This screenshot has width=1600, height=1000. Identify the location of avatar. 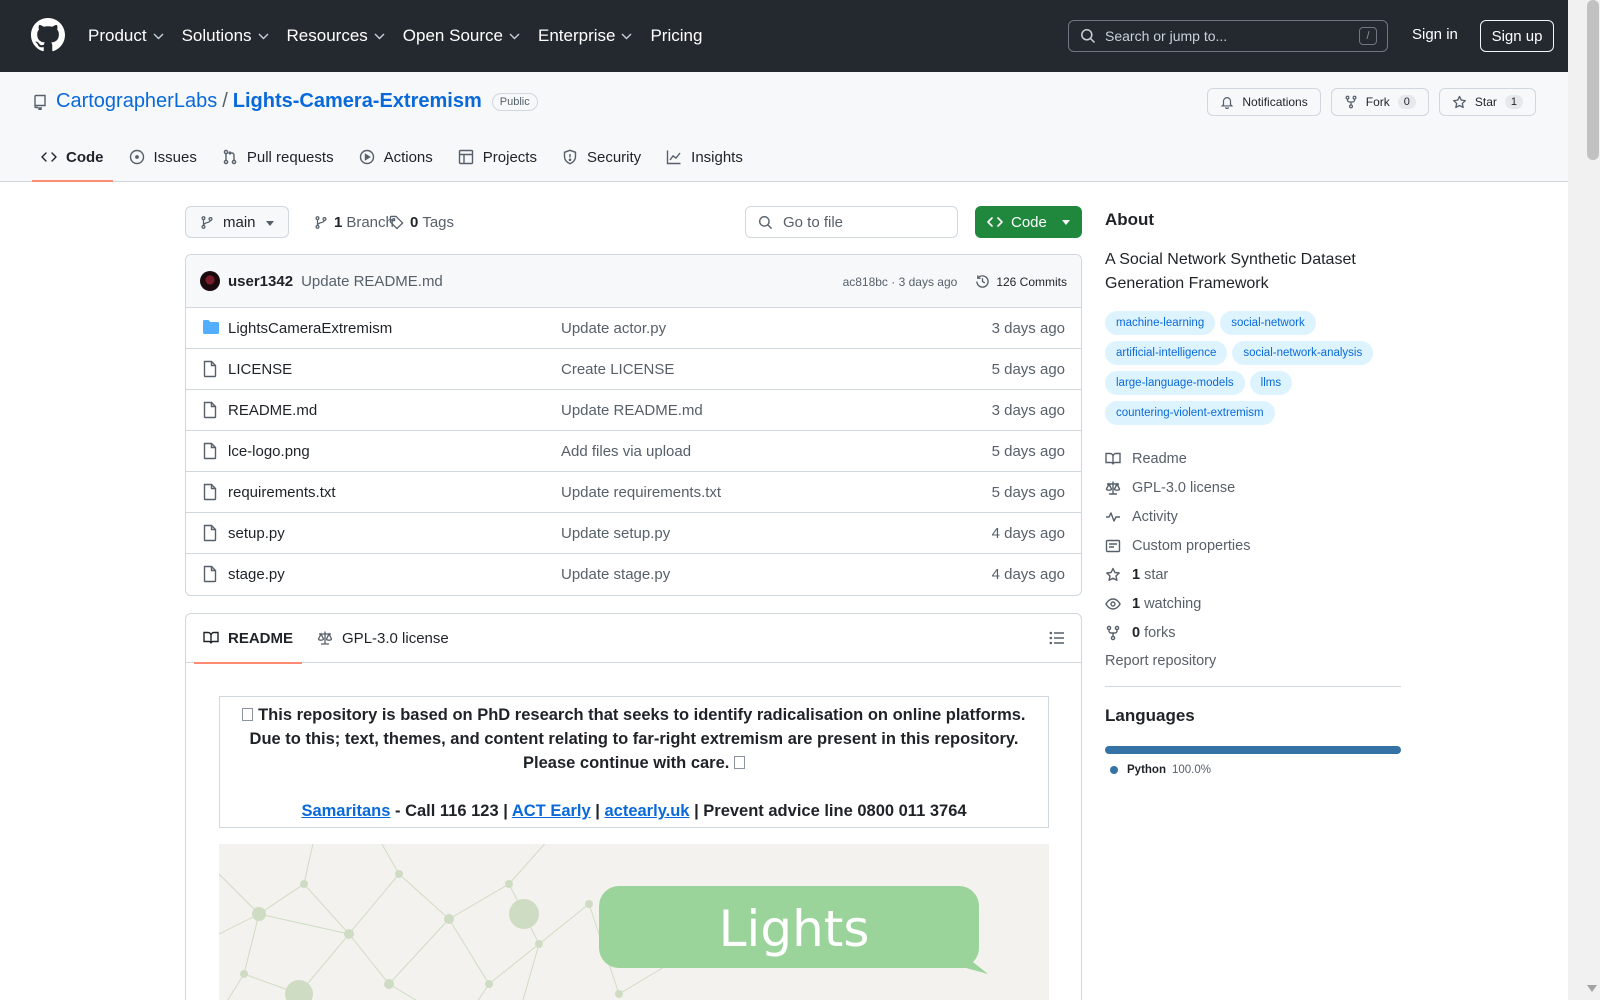
(210, 281).